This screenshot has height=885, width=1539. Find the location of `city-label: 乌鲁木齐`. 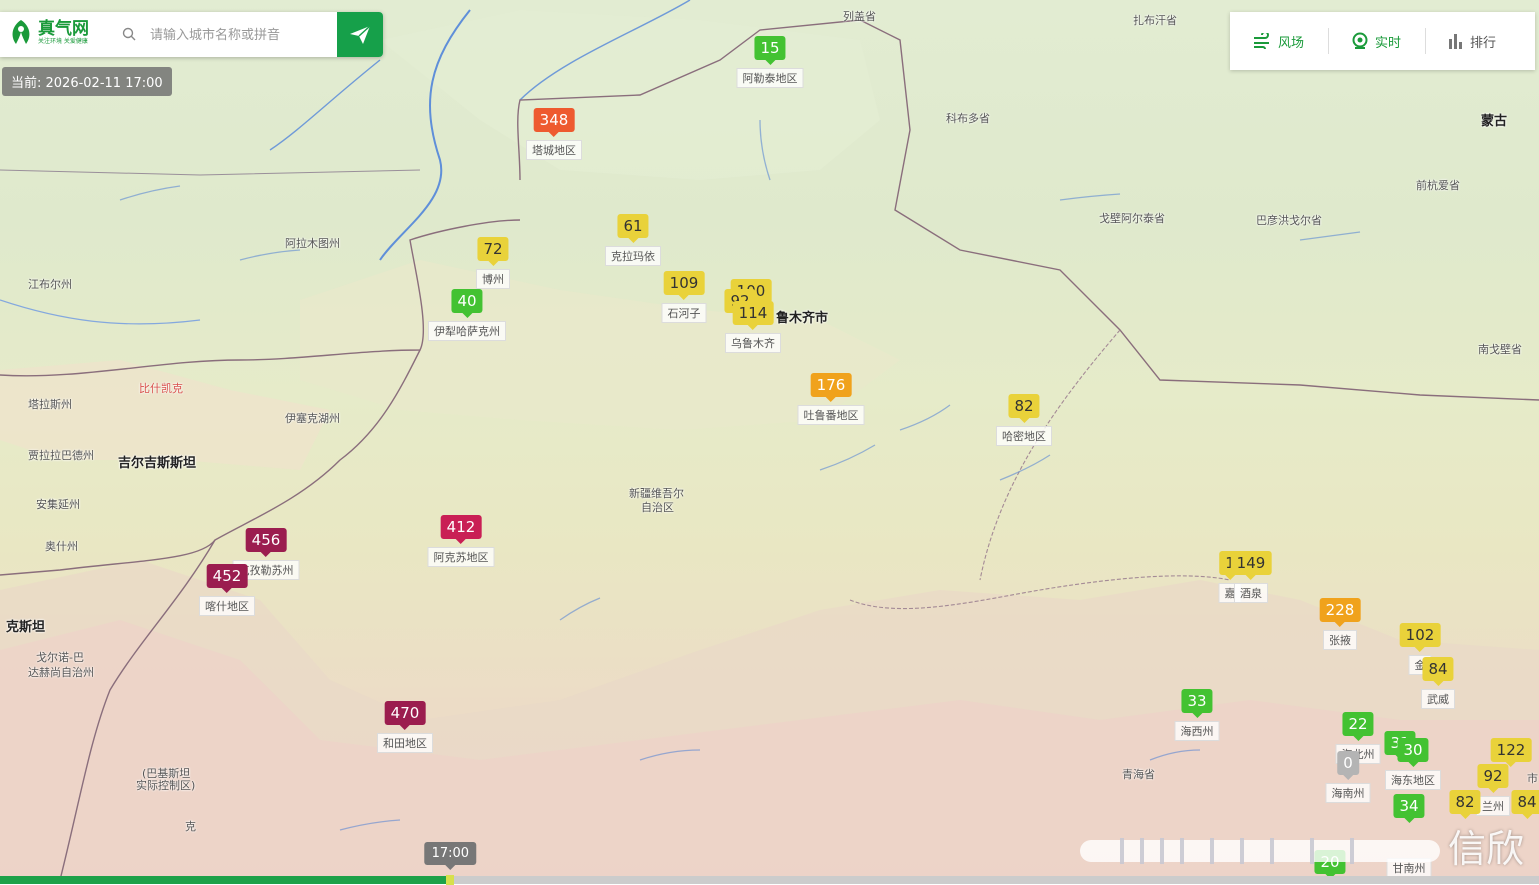

city-label: 乌鲁木齐 is located at coordinates (753, 343).